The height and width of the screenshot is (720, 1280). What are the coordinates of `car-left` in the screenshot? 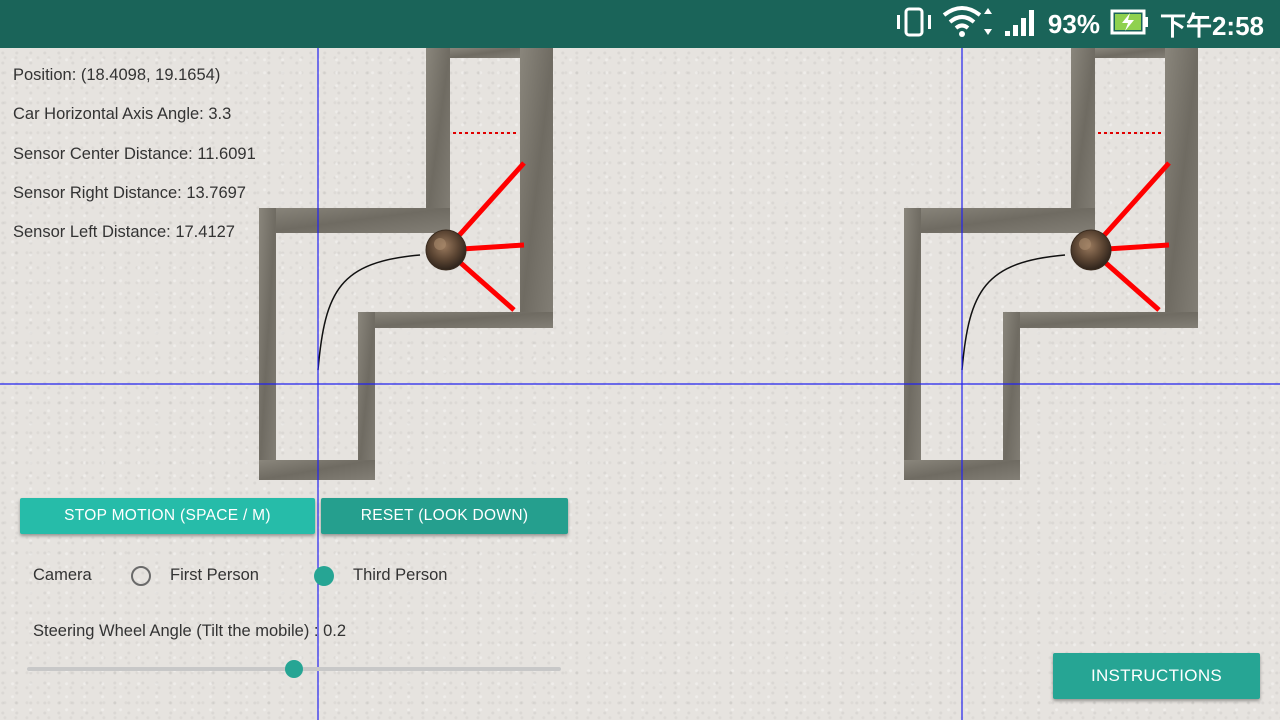 It's located at (446, 250).